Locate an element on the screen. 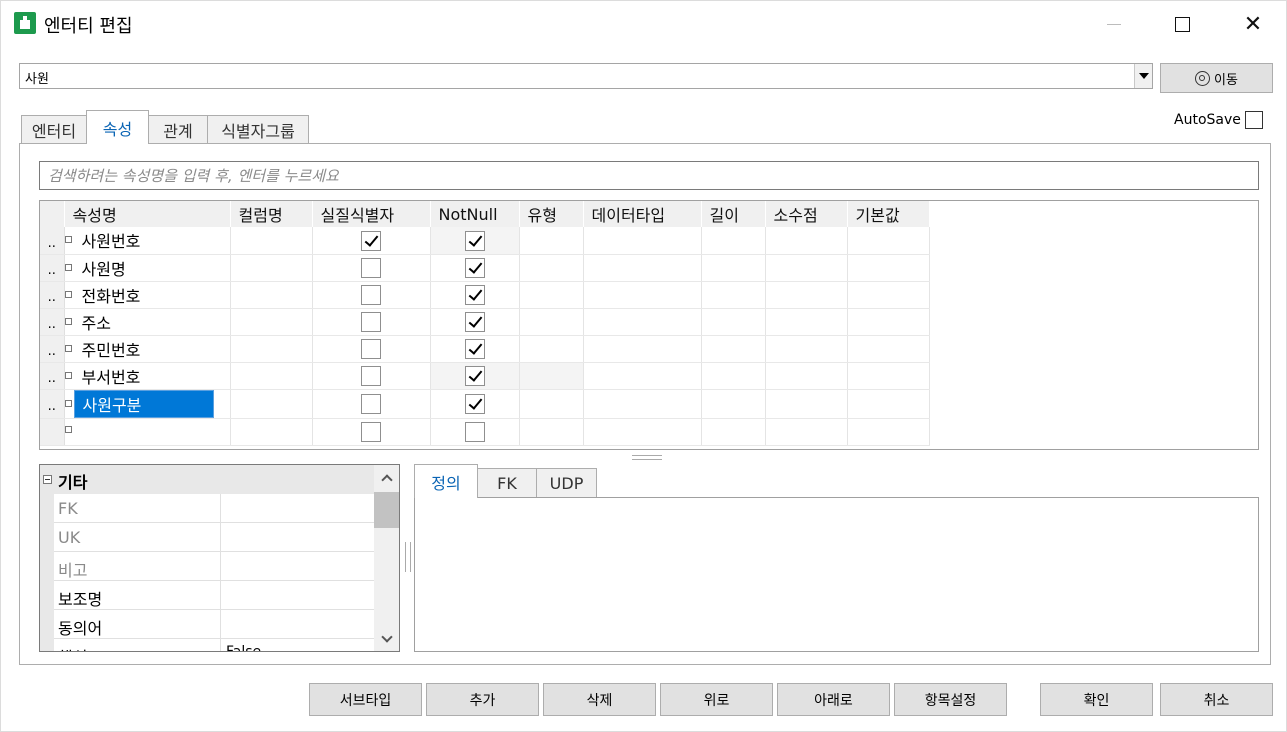  cell-attribute-name: 사원번호 is located at coordinates (147, 241).